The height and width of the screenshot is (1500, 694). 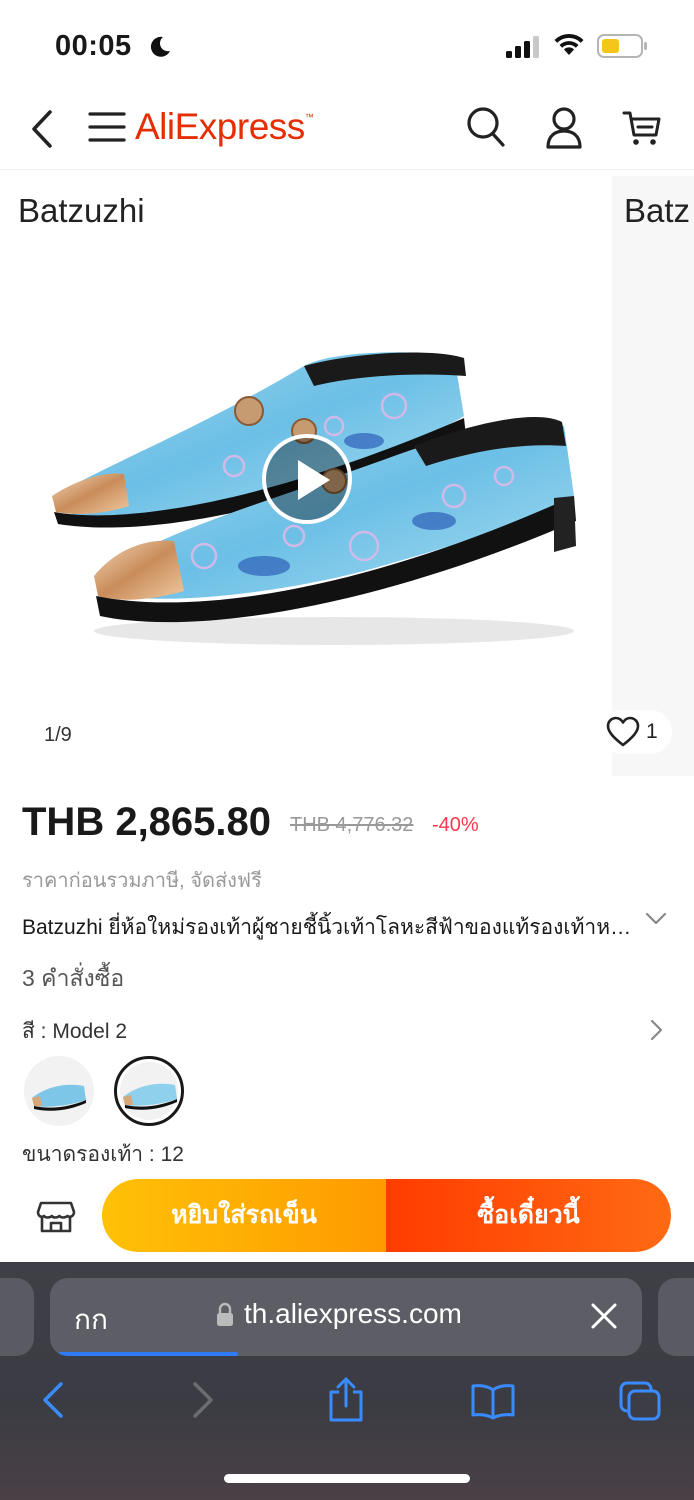 What do you see at coordinates (676, 1317) in the screenshot?
I see `next-tab-preview` at bounding box center [676, 1317].